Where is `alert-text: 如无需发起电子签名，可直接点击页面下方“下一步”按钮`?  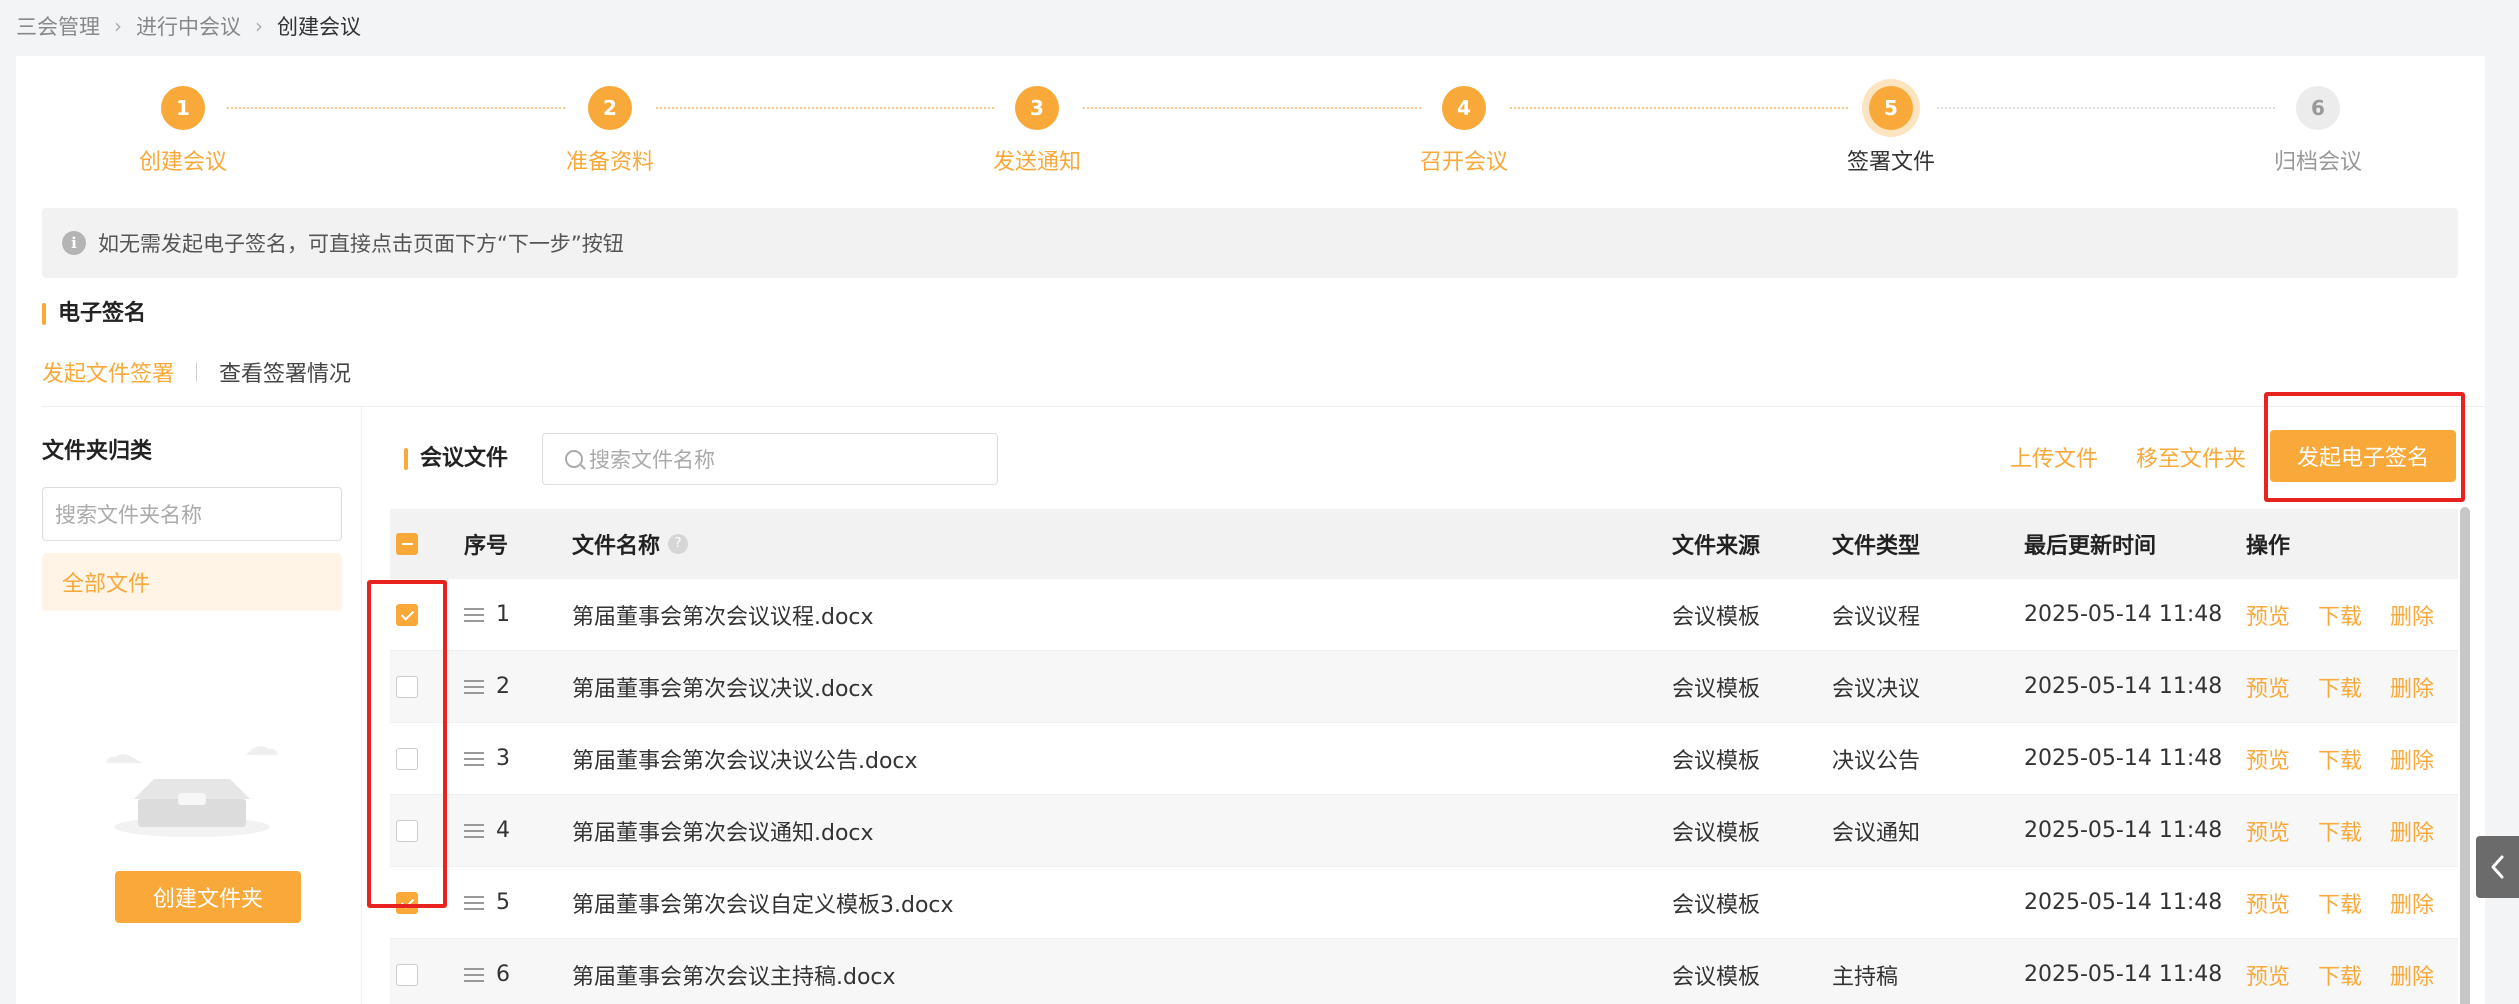
alert-text: 如无需发起电子签名，可直接点击页面下方“下一步”按钮 is located at coordinates (361, 244).